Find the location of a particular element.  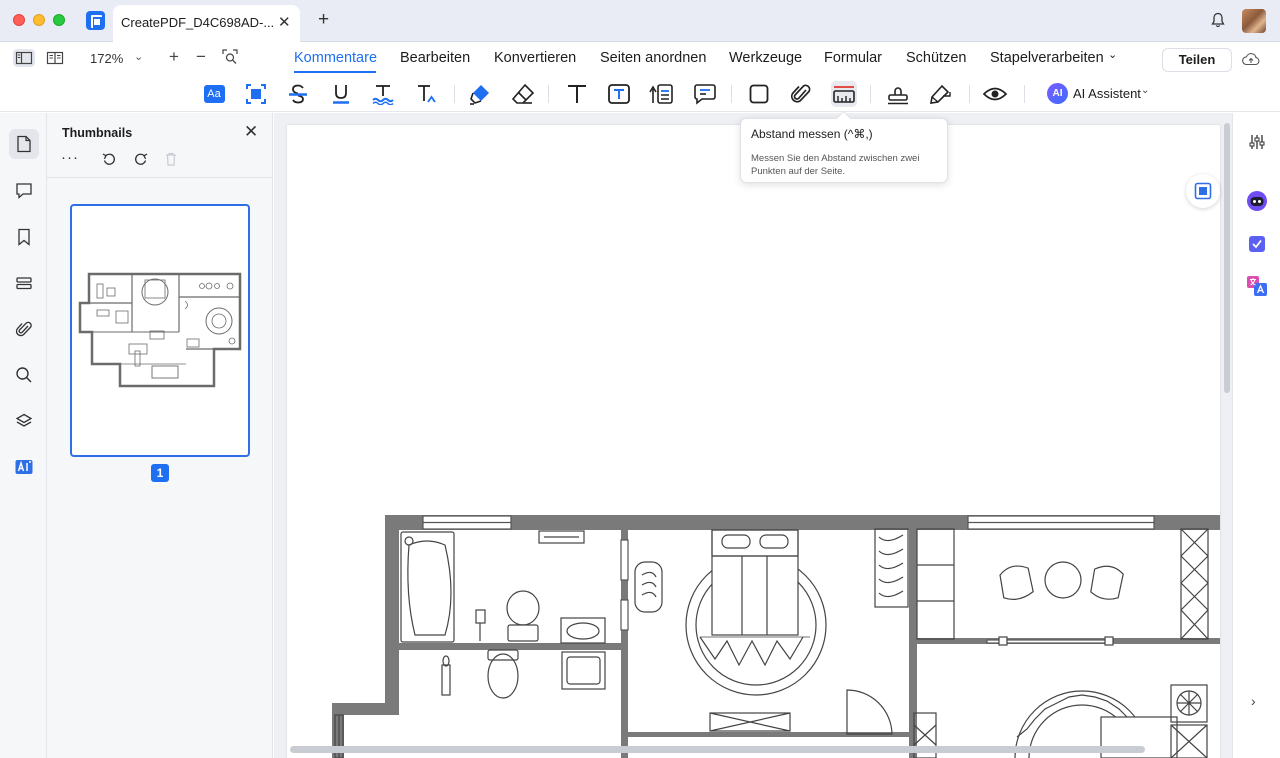

fit-zoom-icon is located at coordinates (230, 57).